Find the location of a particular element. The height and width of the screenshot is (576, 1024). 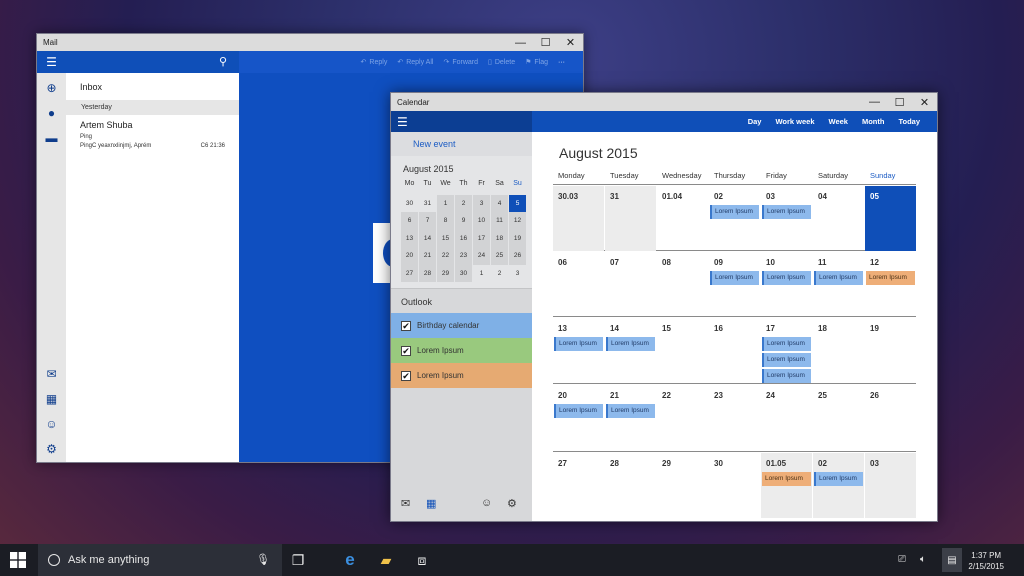

mini-day: 6 is located at coordinates (409, 221).